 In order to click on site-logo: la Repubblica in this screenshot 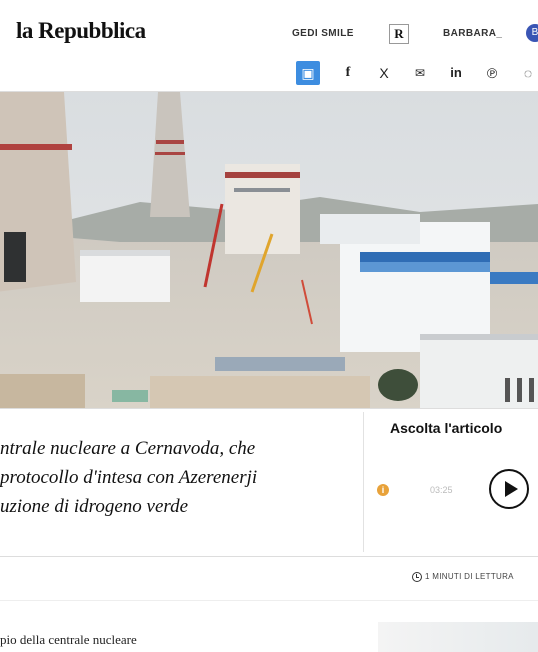, I will do `click(81, 31)`.